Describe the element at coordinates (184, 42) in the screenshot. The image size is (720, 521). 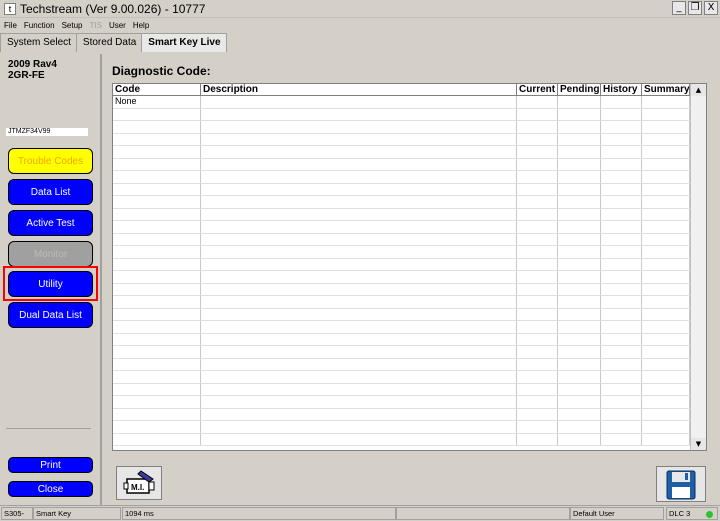
I see `tab-smart-key-live: Smart Key Live` at that location.